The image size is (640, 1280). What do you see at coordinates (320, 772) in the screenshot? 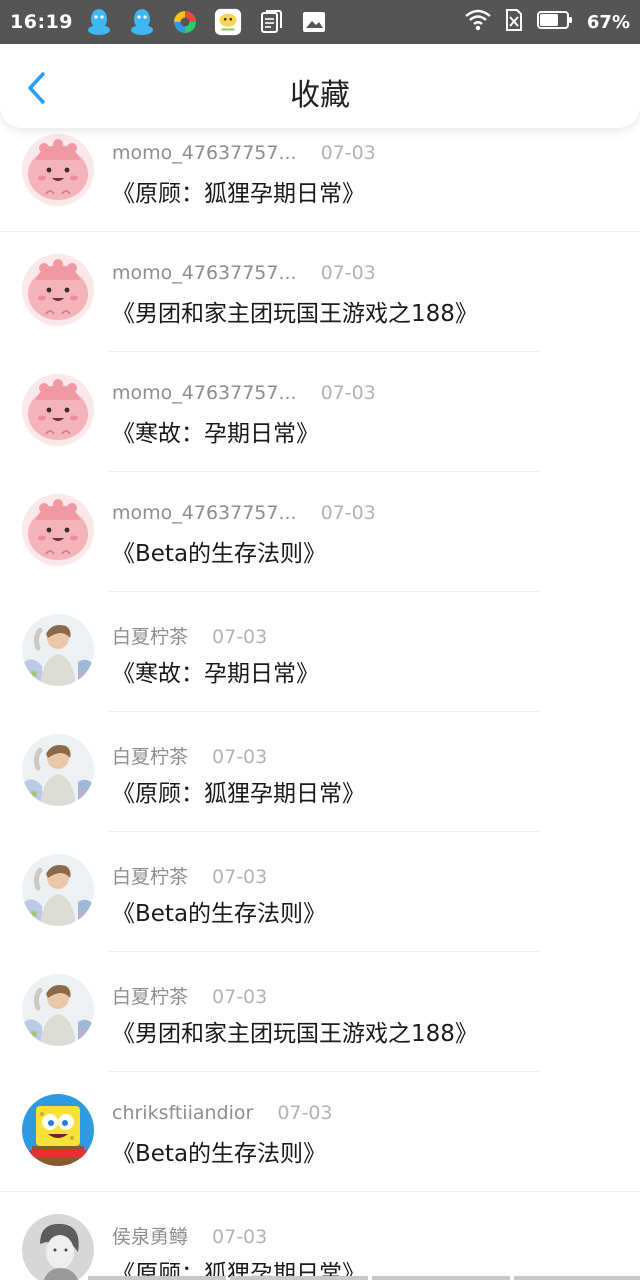
I see `list-item: 白夏柠茶 07-03 《原顾：狐狸孕期日常》` at bounding box center [320, 772].